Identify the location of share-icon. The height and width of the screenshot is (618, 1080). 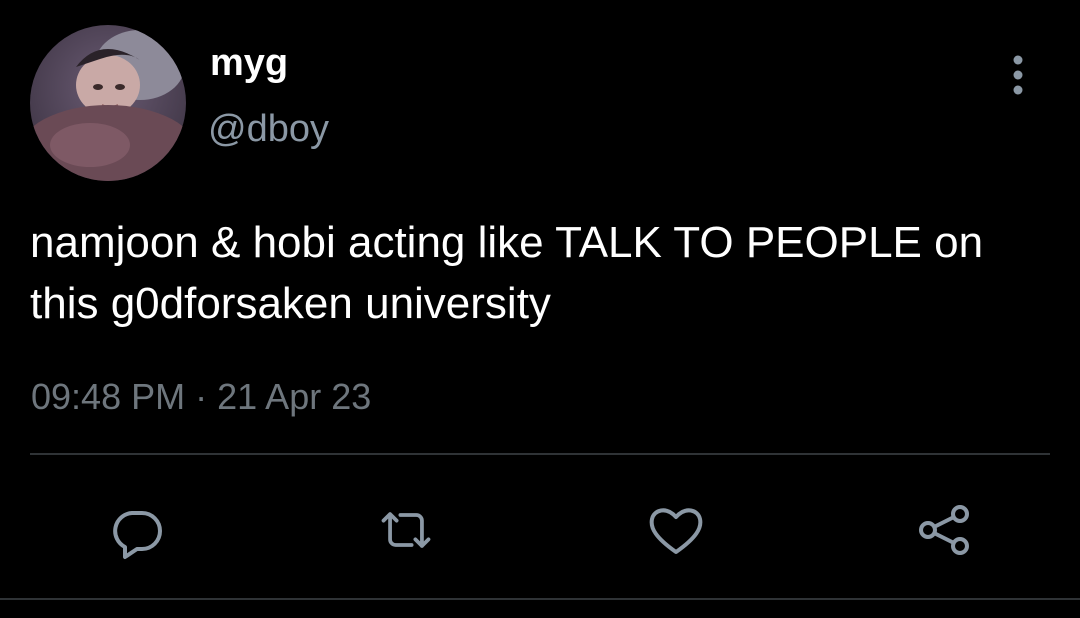
(944, 530).